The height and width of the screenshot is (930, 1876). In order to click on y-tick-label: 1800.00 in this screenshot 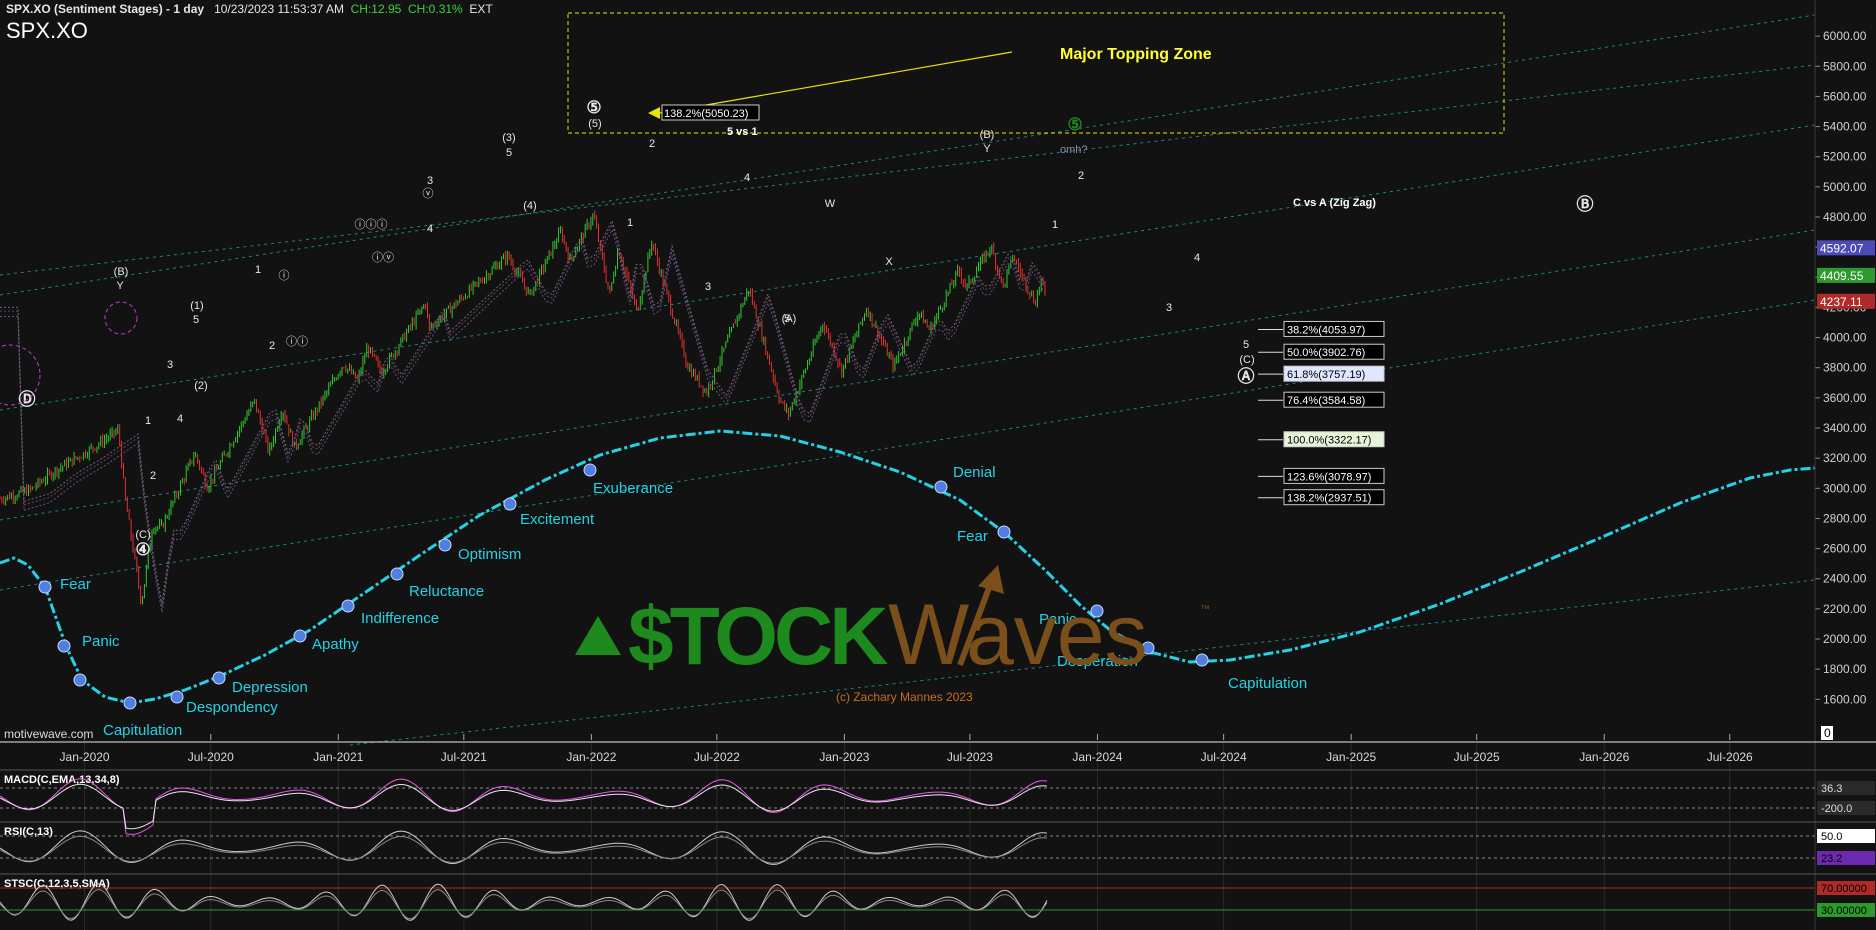, I will do `click(1845, 669)`.